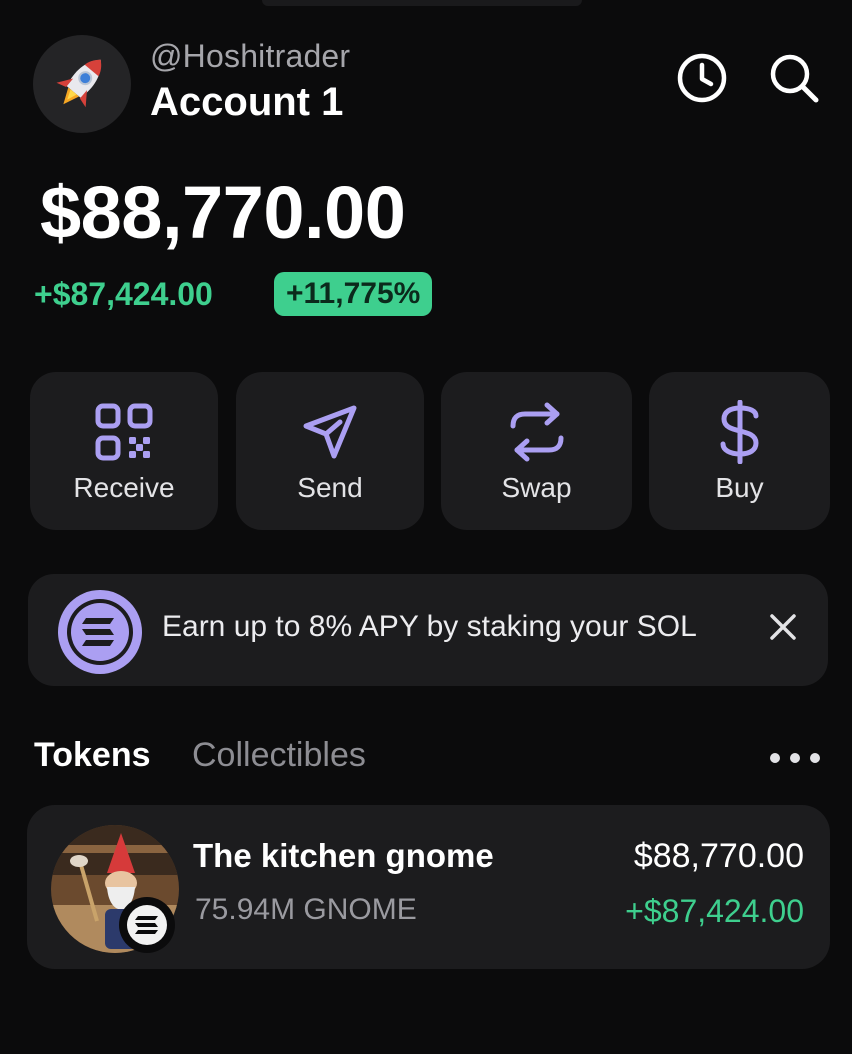 The image size is (852, 1054). What do you see at coordinates (353, 294) in the screenshot?
I see `balance-change-percent-badge: +11,775%` at bounding box center [353, 294].